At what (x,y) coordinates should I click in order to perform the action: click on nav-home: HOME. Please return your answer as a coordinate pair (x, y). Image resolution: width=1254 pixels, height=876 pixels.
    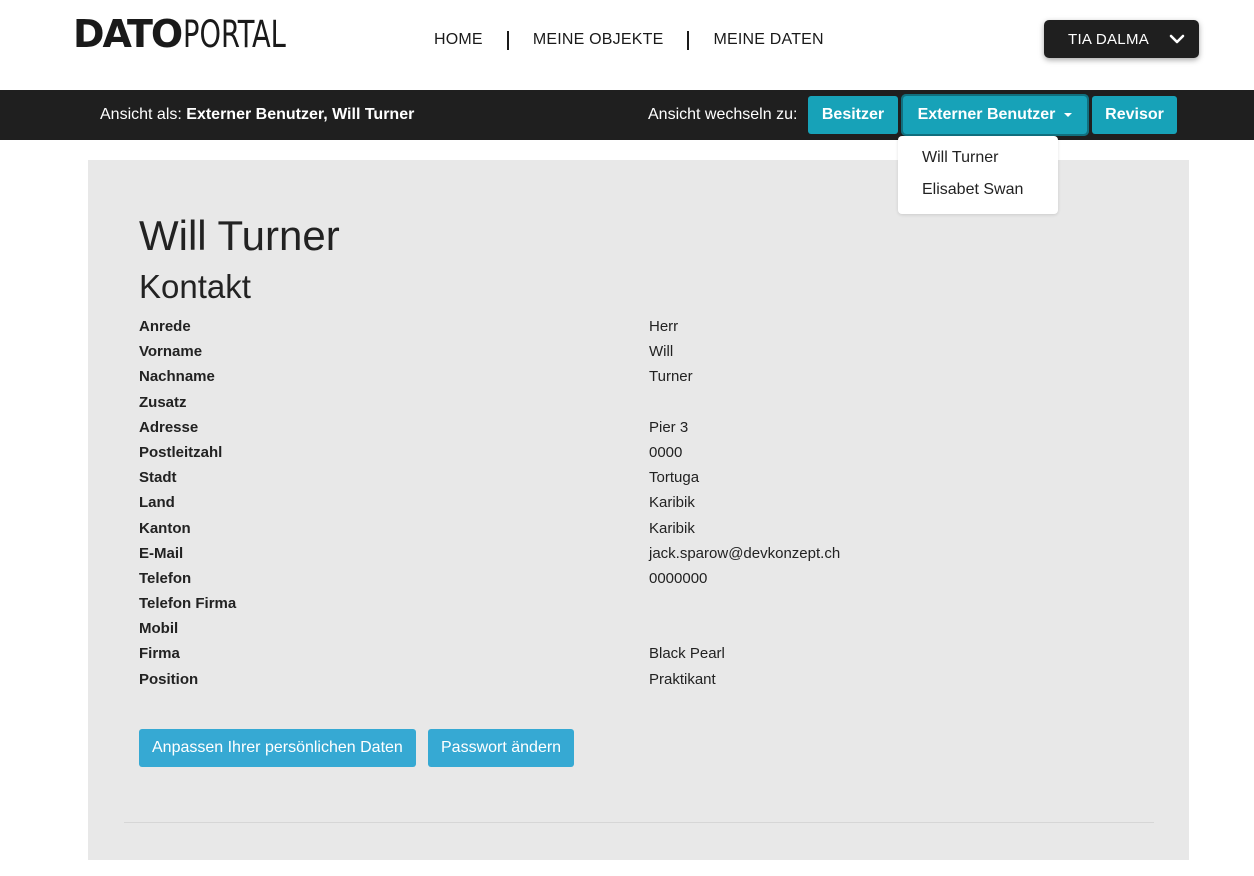
    Looking at the image, I should click on (458, 40).